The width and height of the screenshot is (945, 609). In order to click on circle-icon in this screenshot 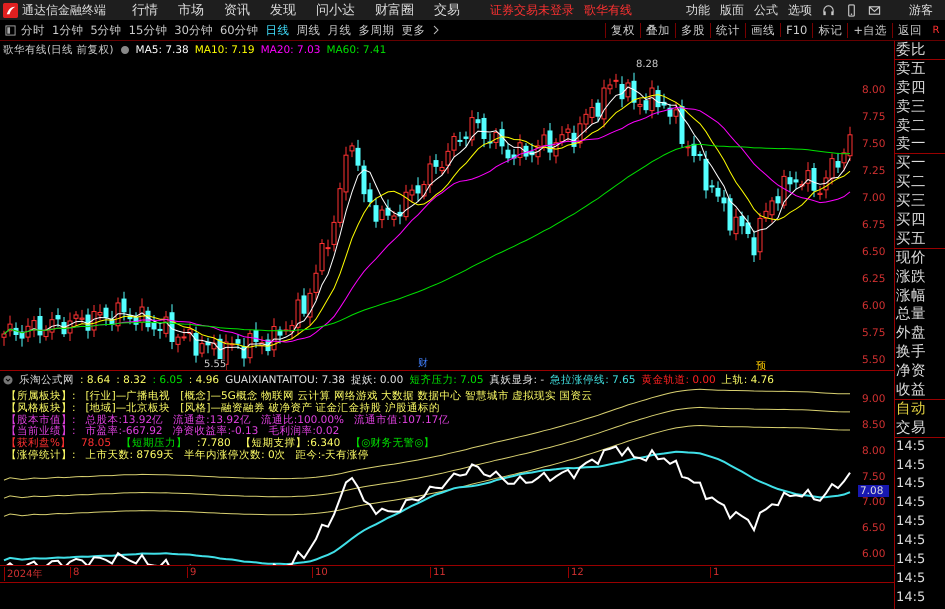, I will do `click(125, 50)`.